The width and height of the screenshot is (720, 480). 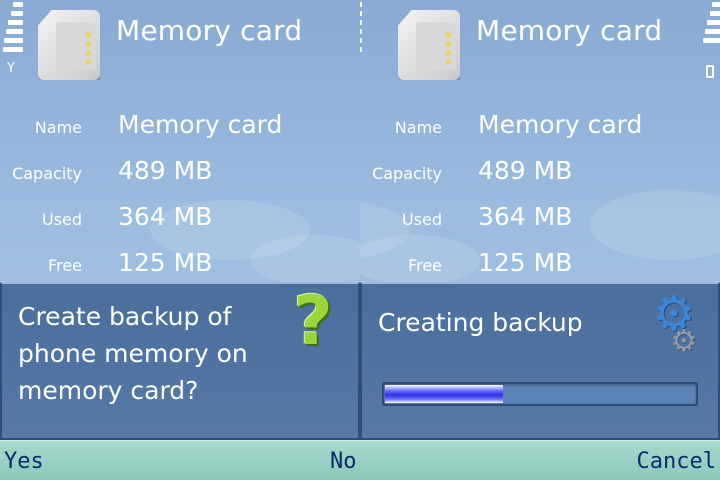 What do you see at coordinates (676, 461) in the screenshot?
I see `cancel-softkey: Cancel` at bounding box center [676, 461].